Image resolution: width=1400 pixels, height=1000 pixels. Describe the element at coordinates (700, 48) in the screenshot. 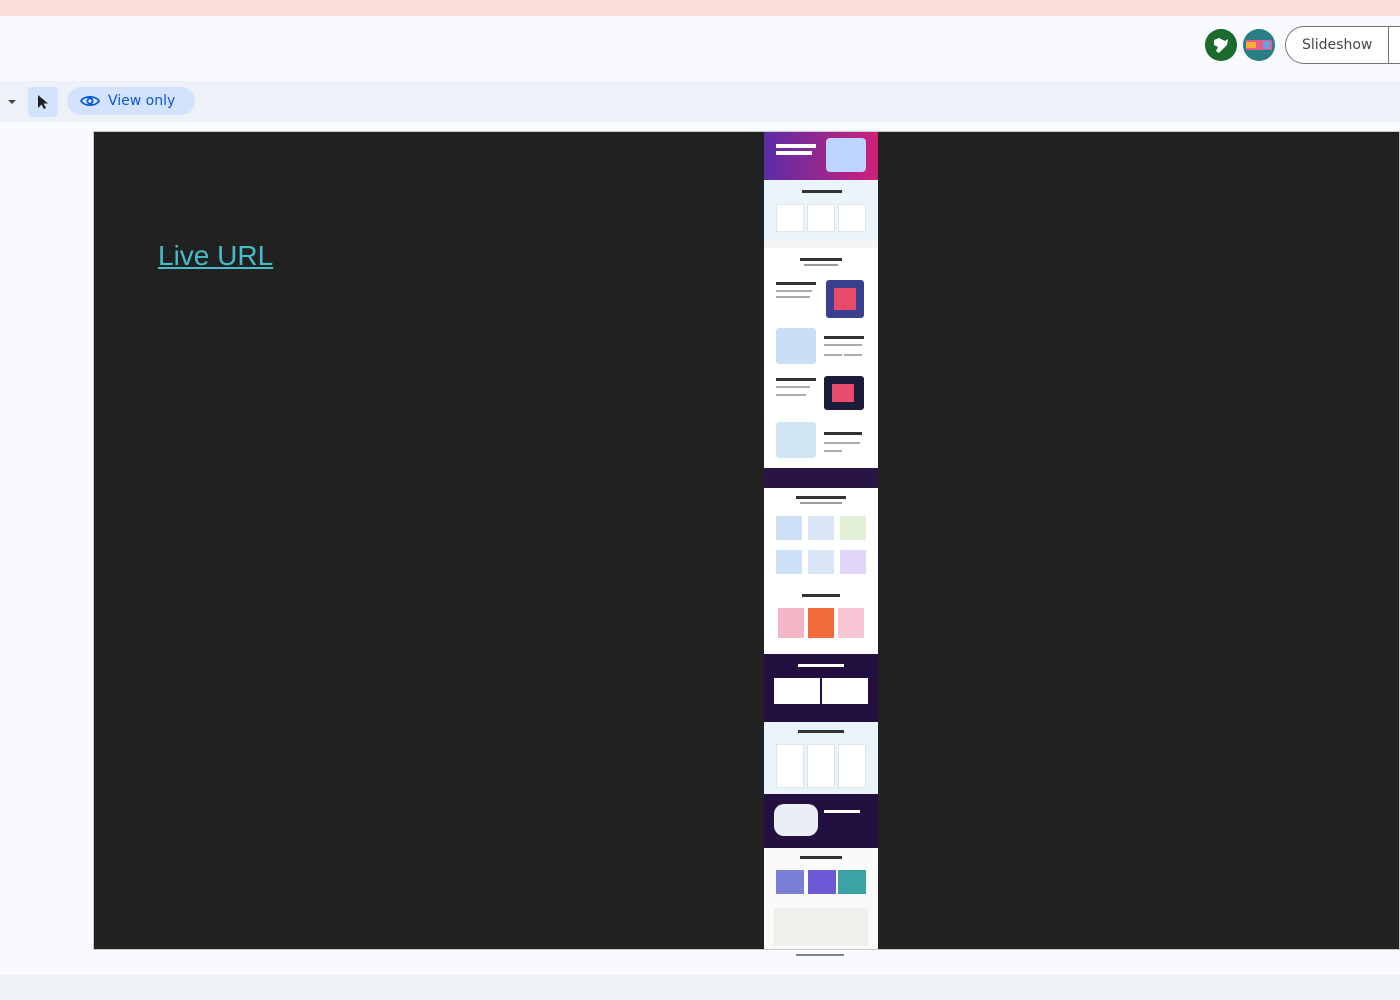

I see `top-bar` at that location.